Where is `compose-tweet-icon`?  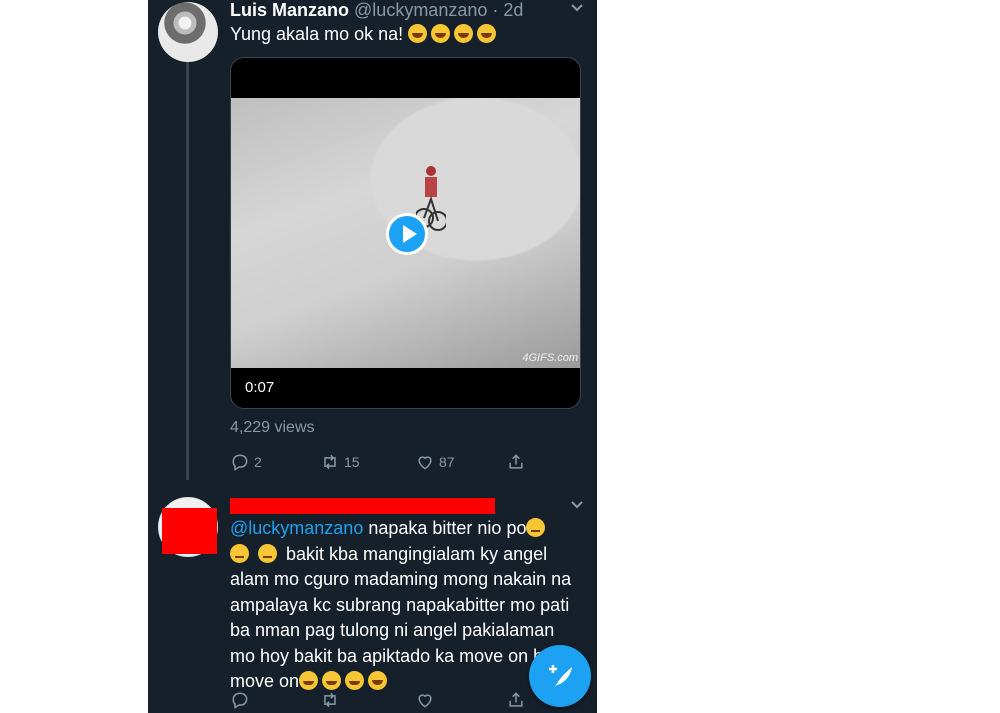
compose-tweet-icon is located at coordinates (560, 676).